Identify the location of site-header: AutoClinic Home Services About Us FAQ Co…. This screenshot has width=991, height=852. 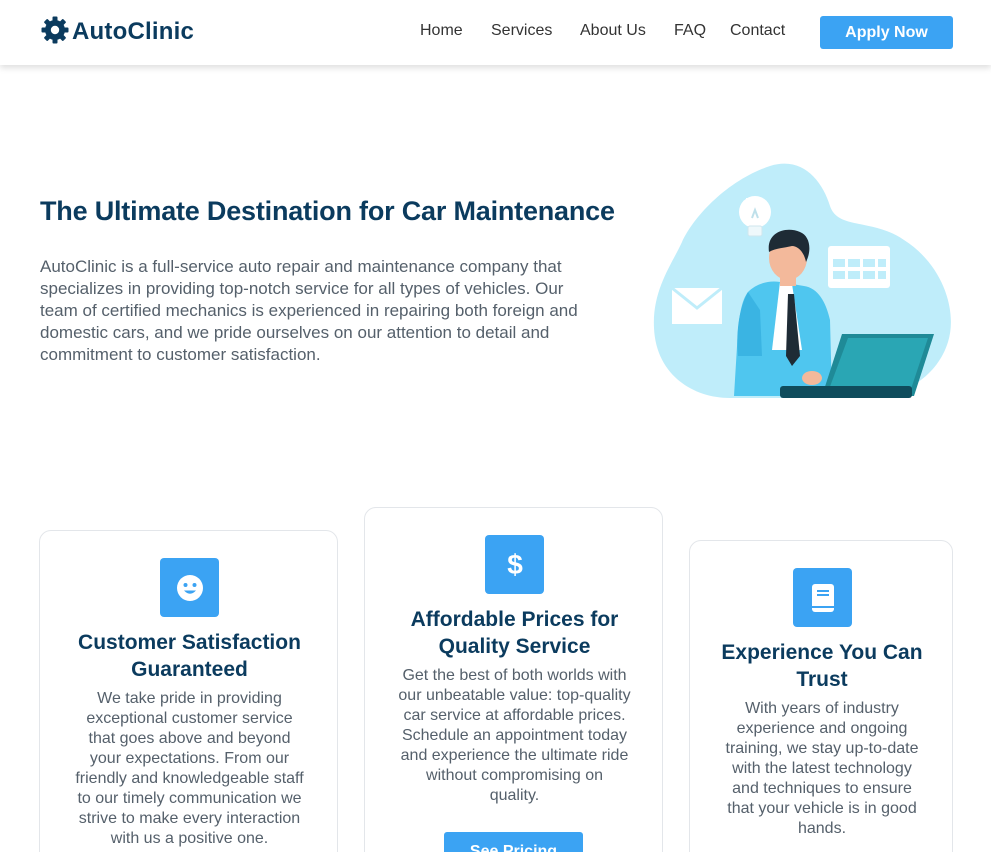
(495, 32).